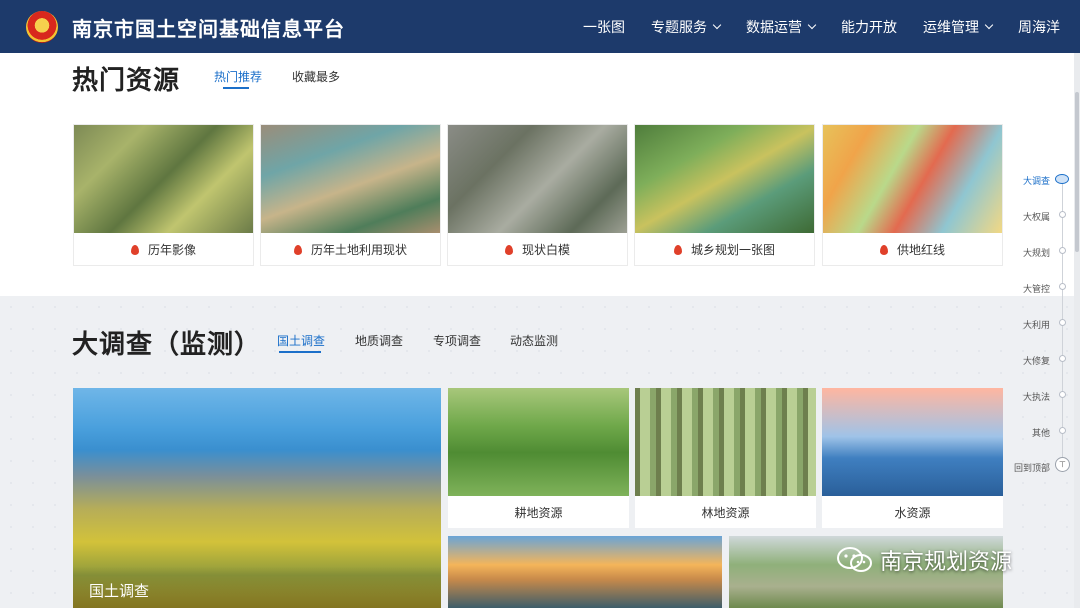 The image size is (1080, 608). Describe the element at coordinates (1036, 216) in the screenshot. I see `rail-item-ownership: 大权属` at that location.